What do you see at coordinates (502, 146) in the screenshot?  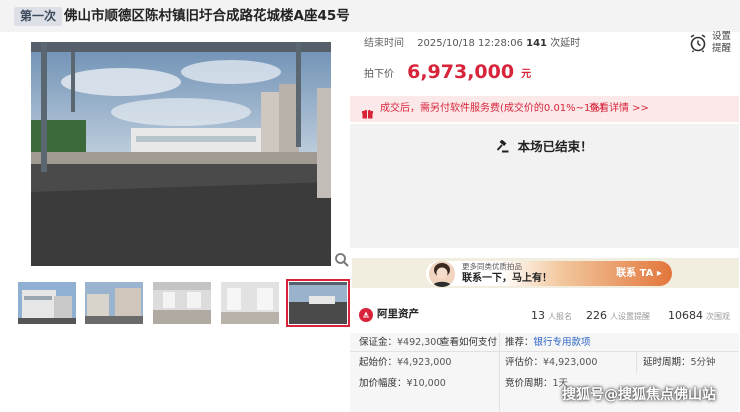 I see `gavel-icon` at bounding box center [502, 146].